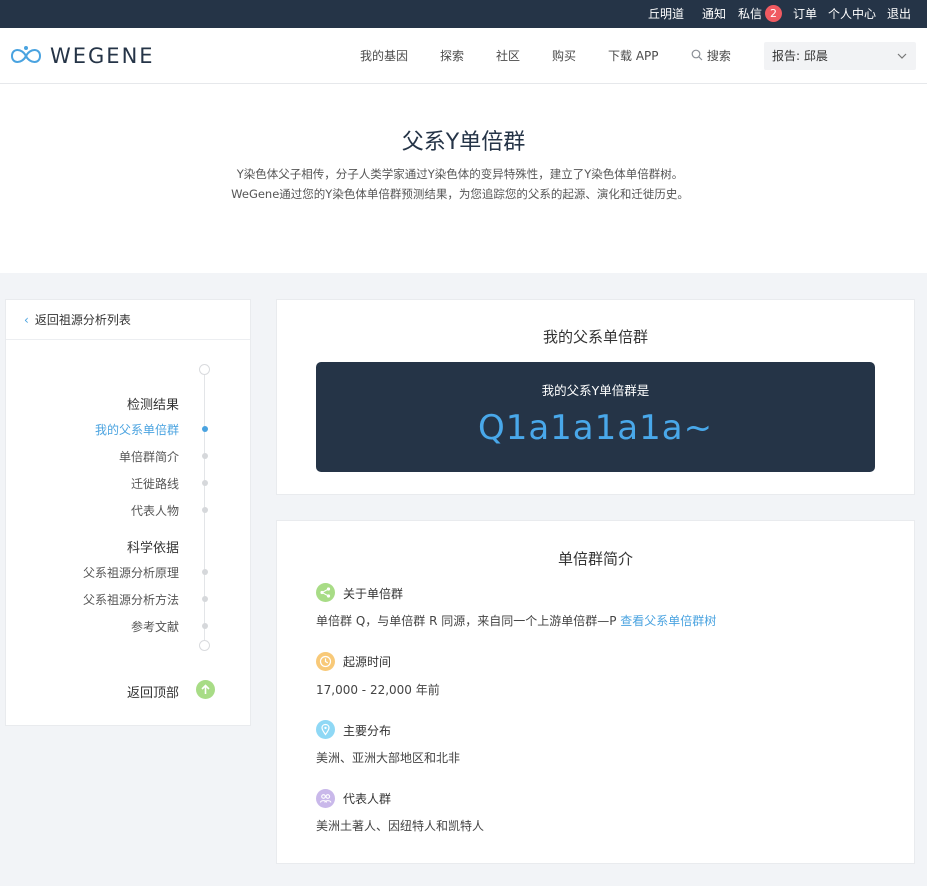 The image size is (927, 886). I want to click on about-haplogroup-text: 单倍群 Q，与单倍群 R 同源，来自同一个上游单倍群—P 查看父系单倍群树, so click(516, 620).